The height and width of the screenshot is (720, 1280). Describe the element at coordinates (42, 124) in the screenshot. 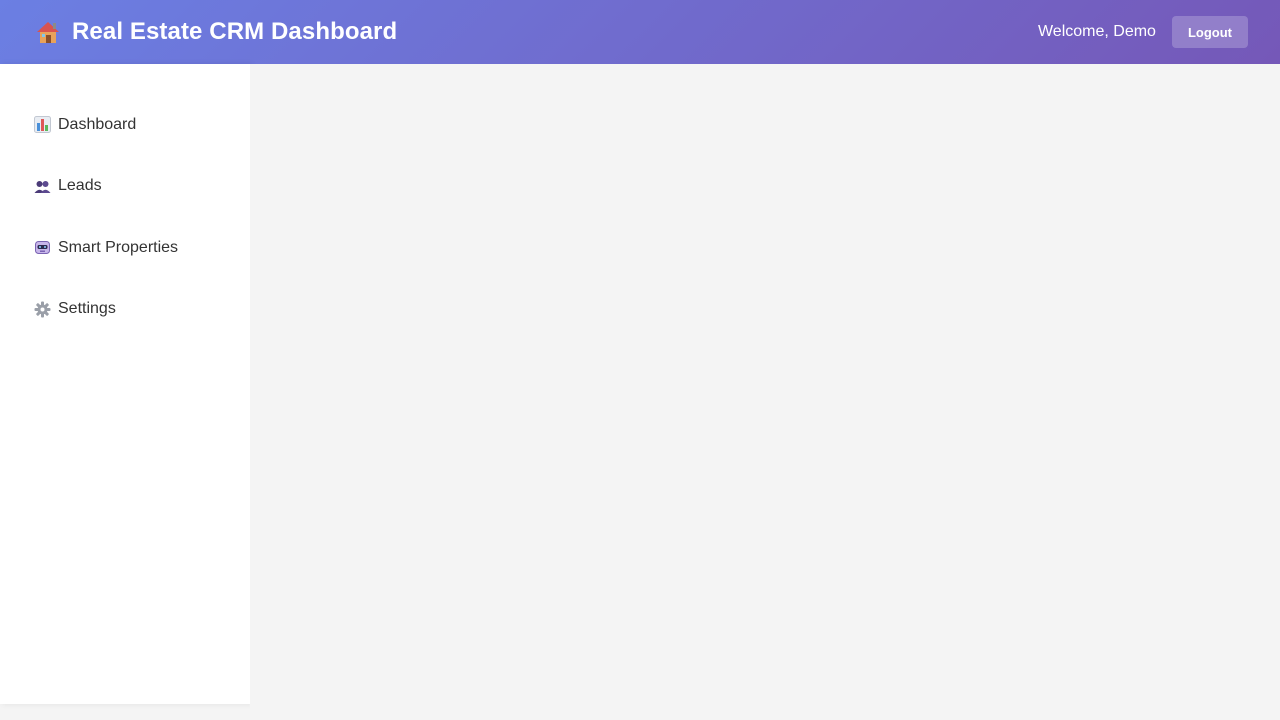

I see `bar-chart-icon` at that location.